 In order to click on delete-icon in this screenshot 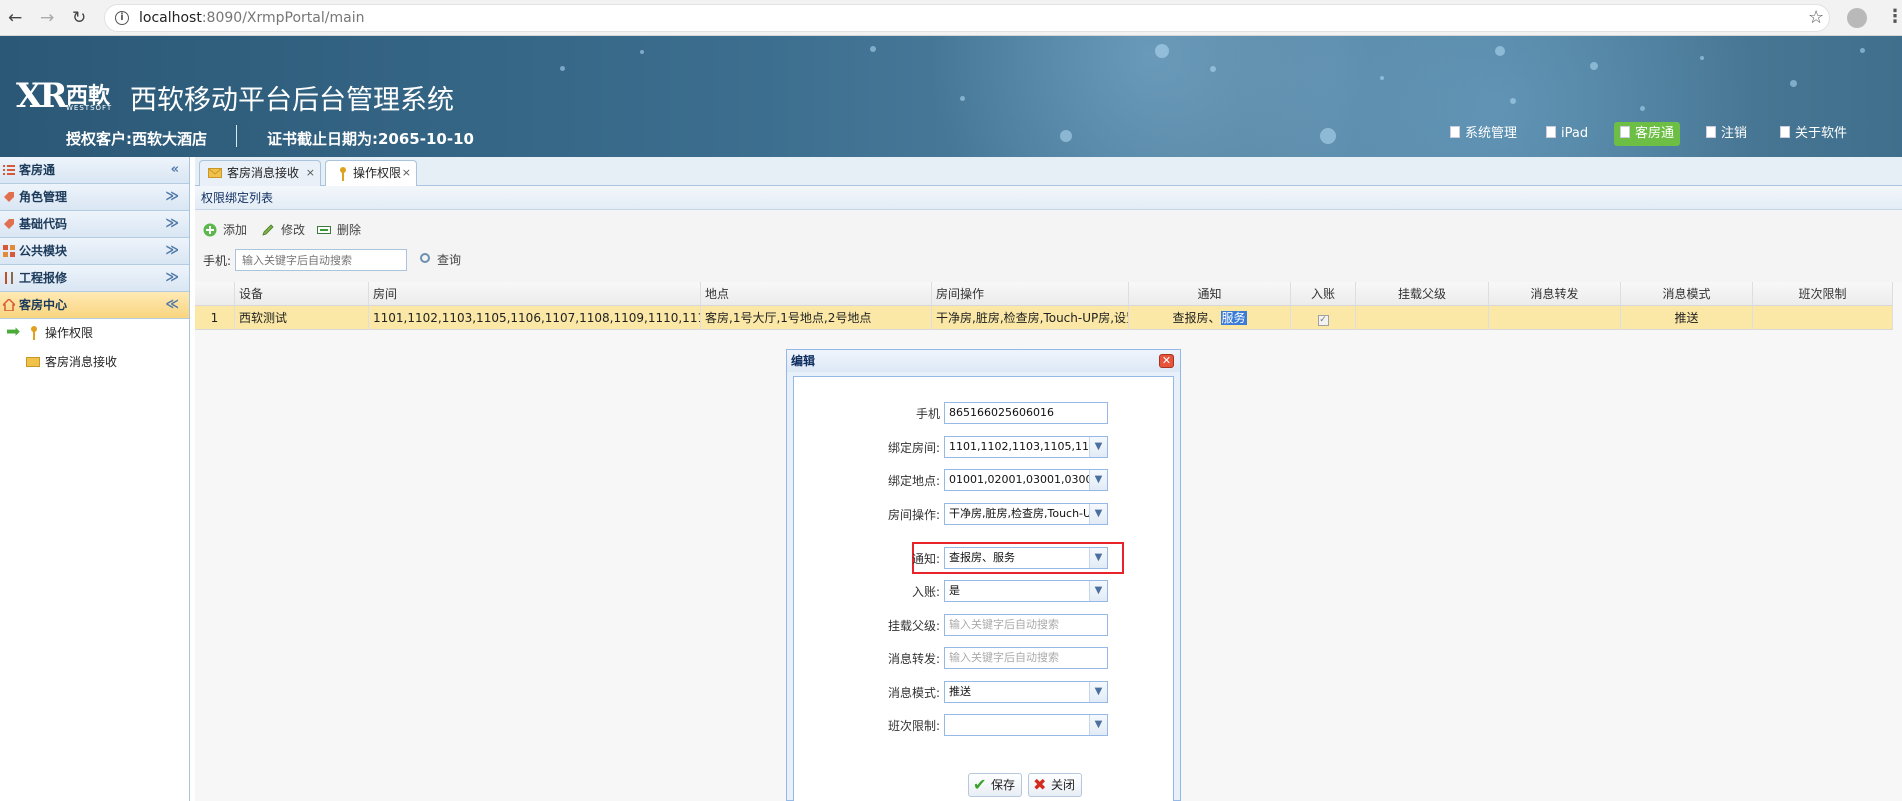, I will do `click(324, 230)`.